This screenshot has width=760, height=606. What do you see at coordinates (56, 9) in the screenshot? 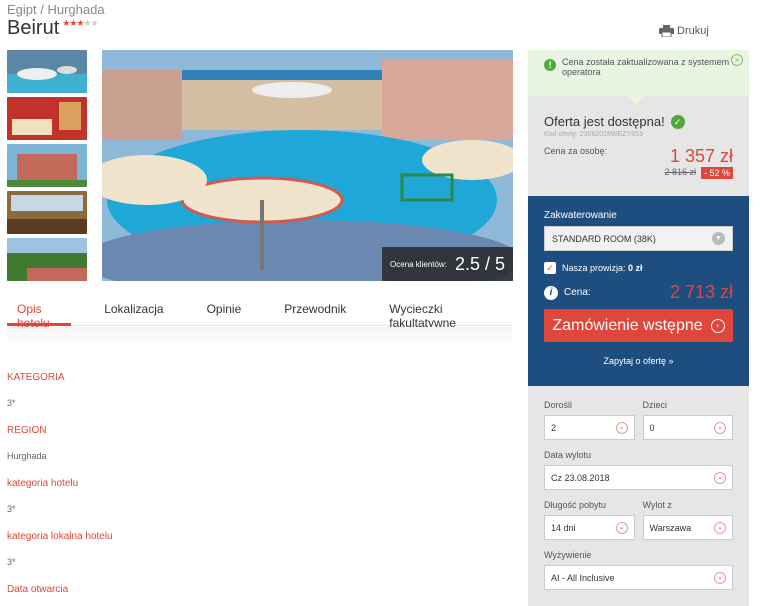
I see `breadcrumb: Egipt / Hurghada` at bounding box center [56, 9].